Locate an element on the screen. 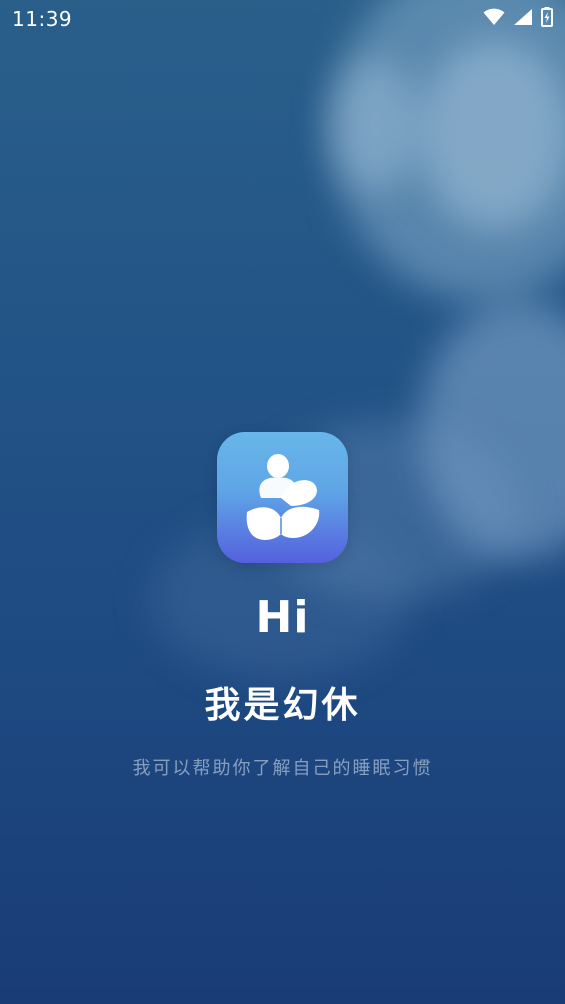  app-description: 我可以帮助你了解自己的睡眠习惯 is located at coordinates (282, 768).